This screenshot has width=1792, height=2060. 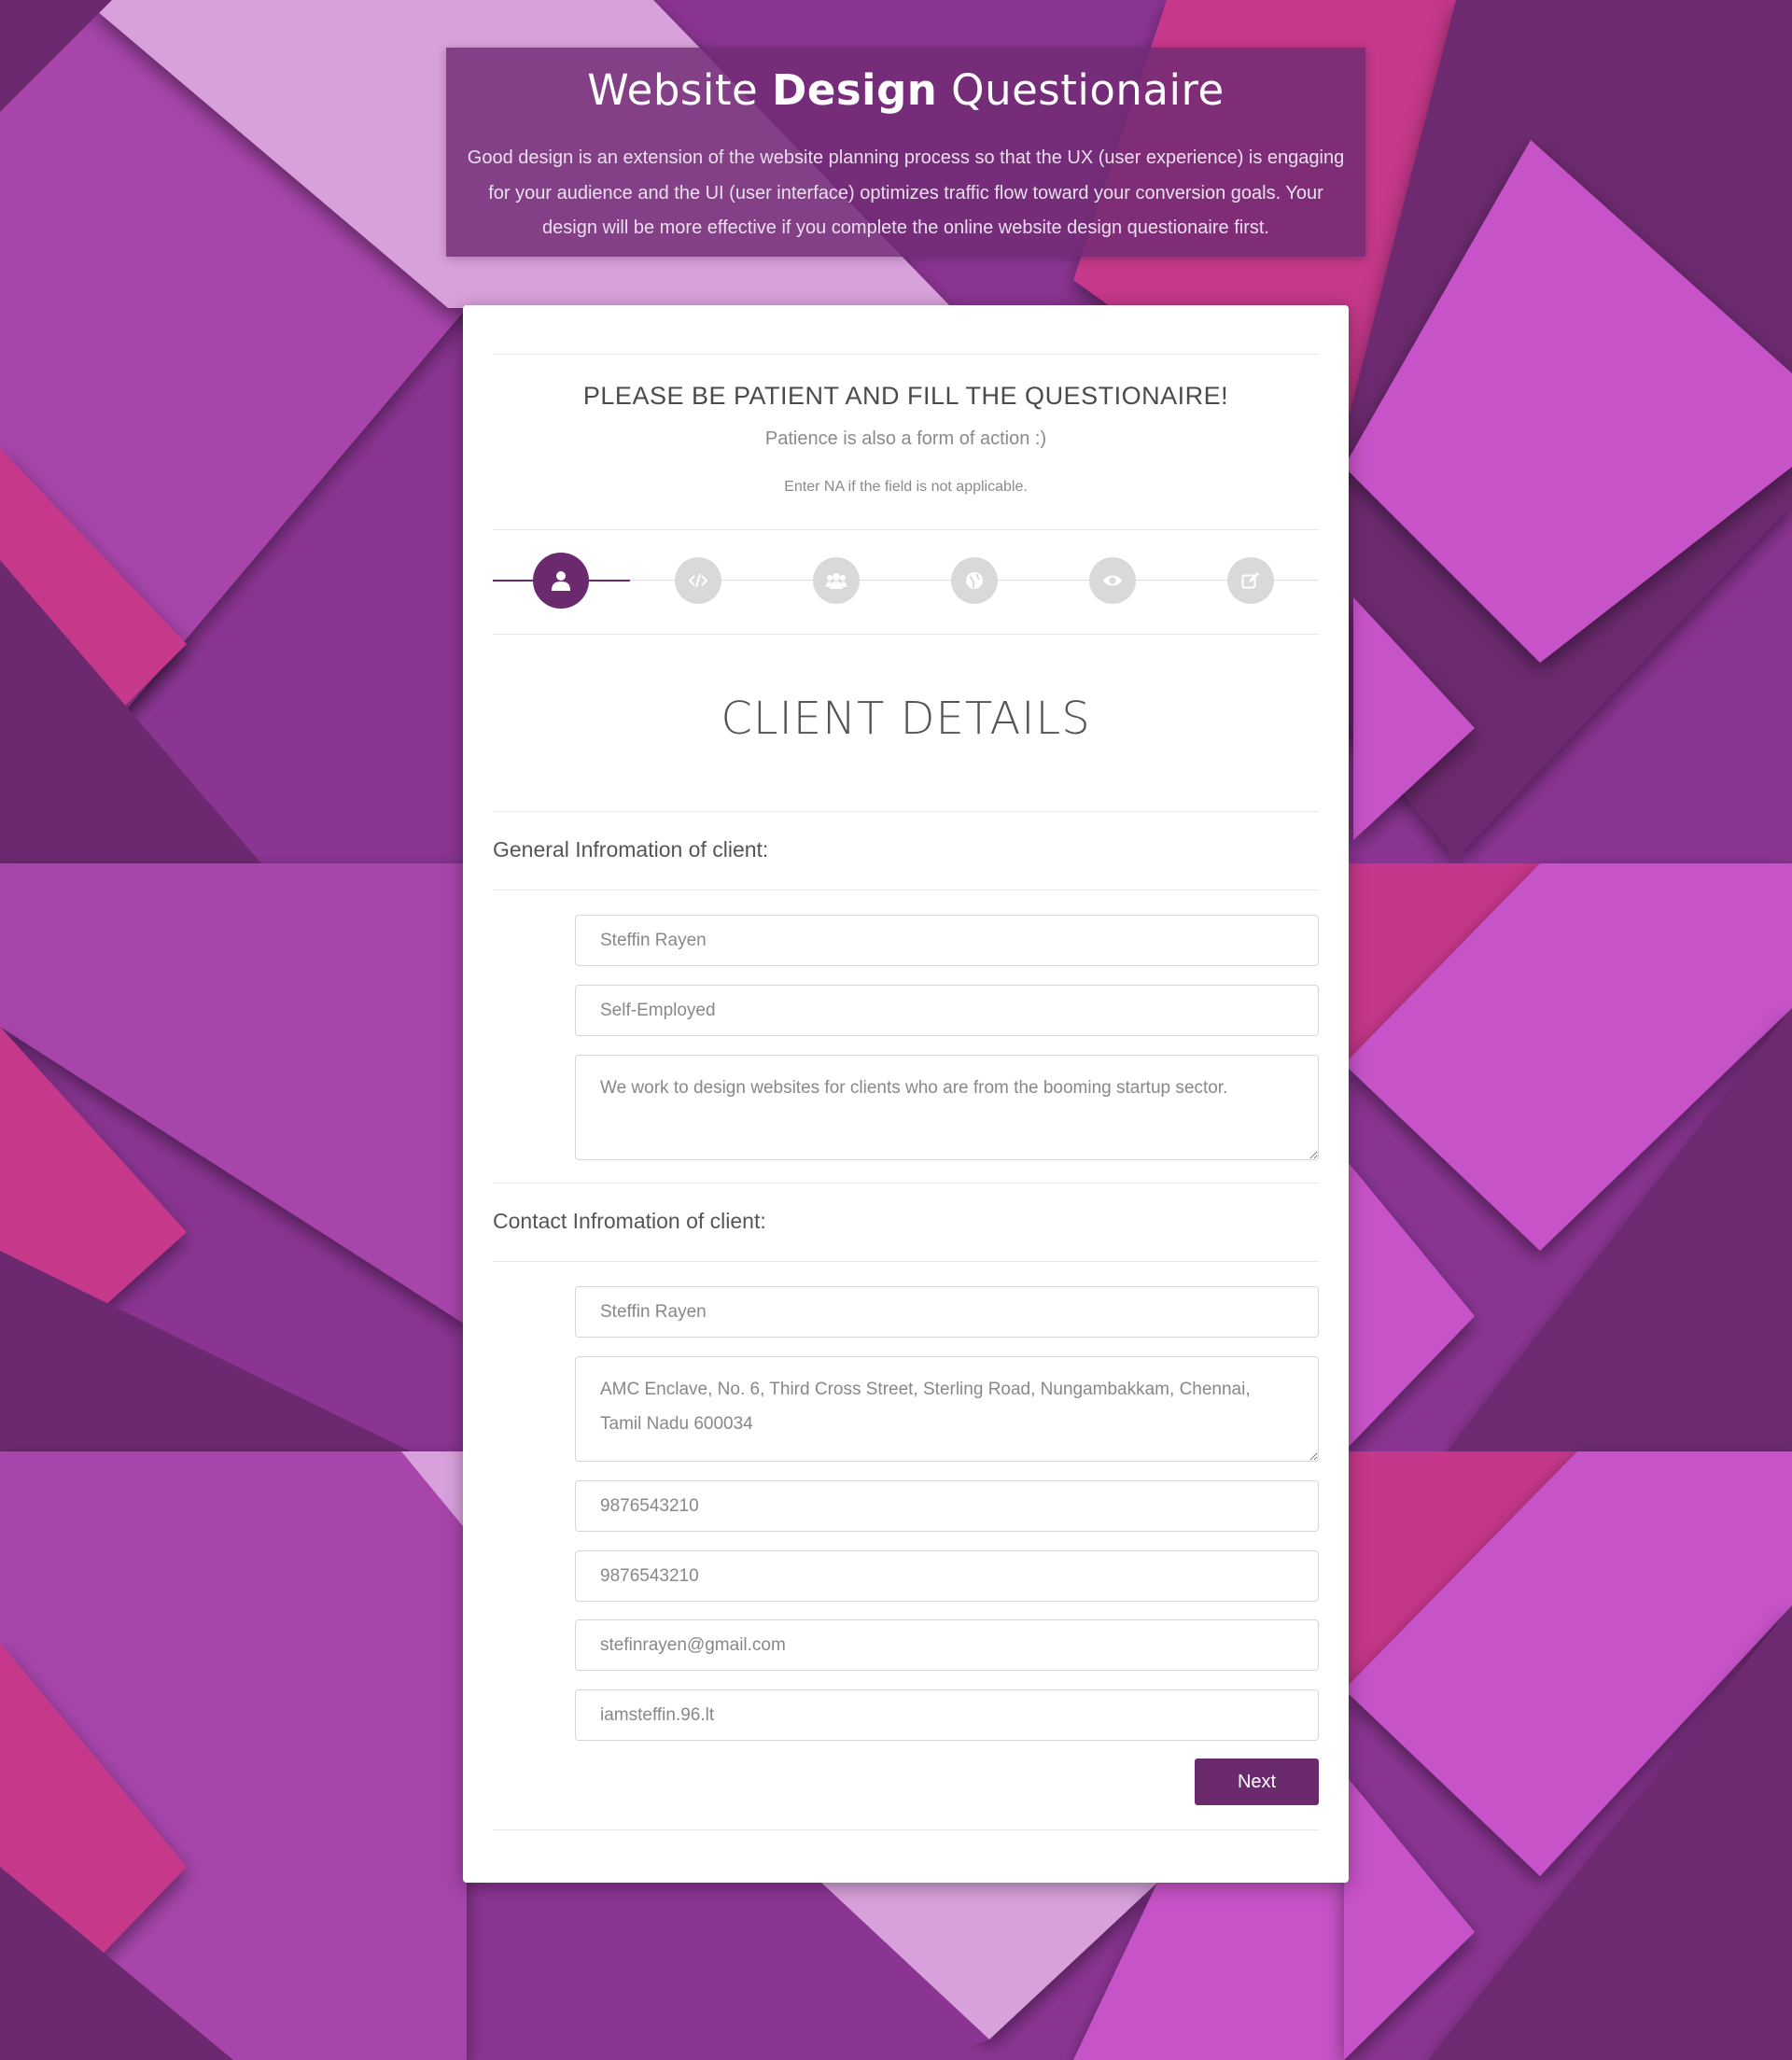 I want to click on eye-icon, so click(x=1112, y=580).